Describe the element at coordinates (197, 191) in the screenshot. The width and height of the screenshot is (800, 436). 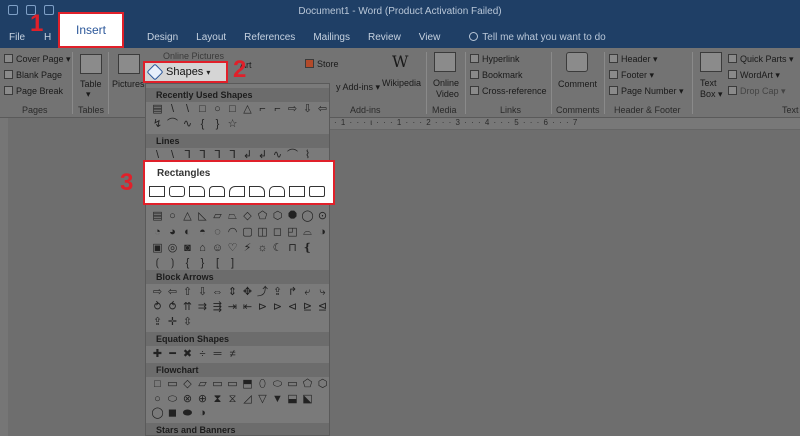
I see `snip-single-corner-rectangle-shape` at that location.